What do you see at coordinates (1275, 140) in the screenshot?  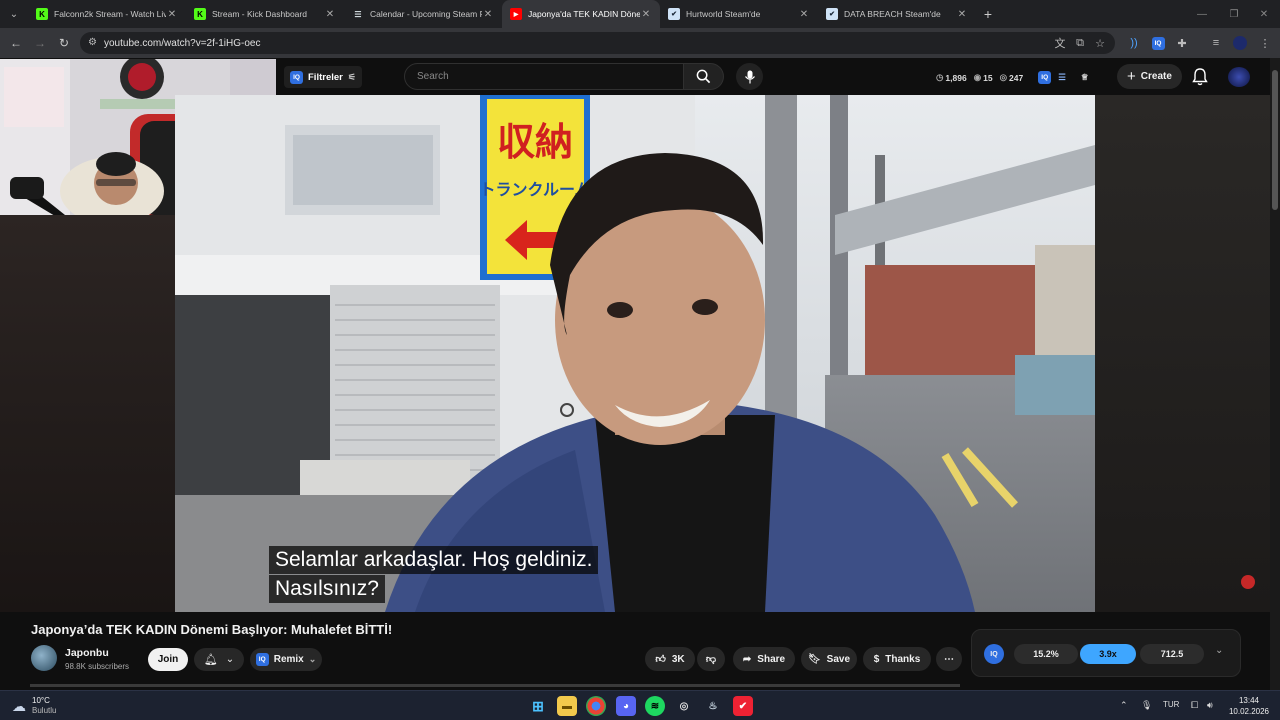 I see `scrollbar-thumb` at bounding box center [1275, 140].